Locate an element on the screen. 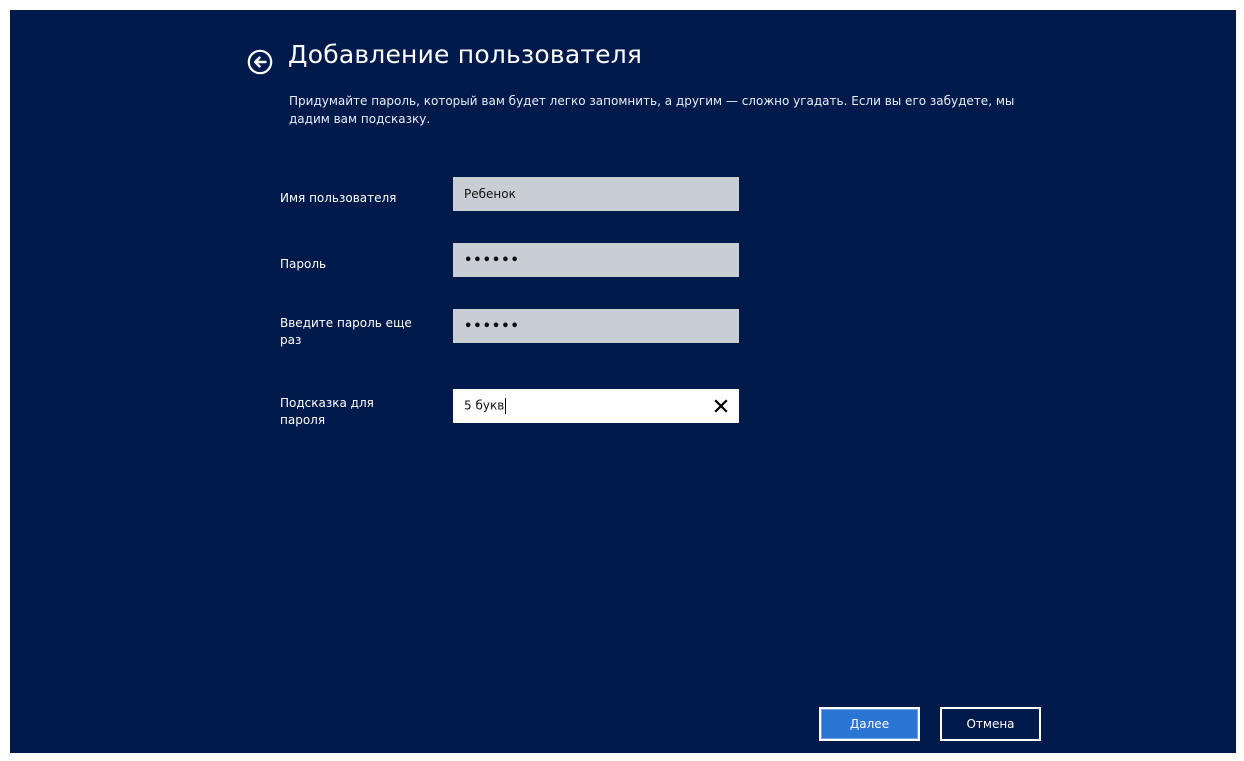 The image size is (1244, 761). hint-label: Подсказка для пароля is located at coordinates (327, 411).